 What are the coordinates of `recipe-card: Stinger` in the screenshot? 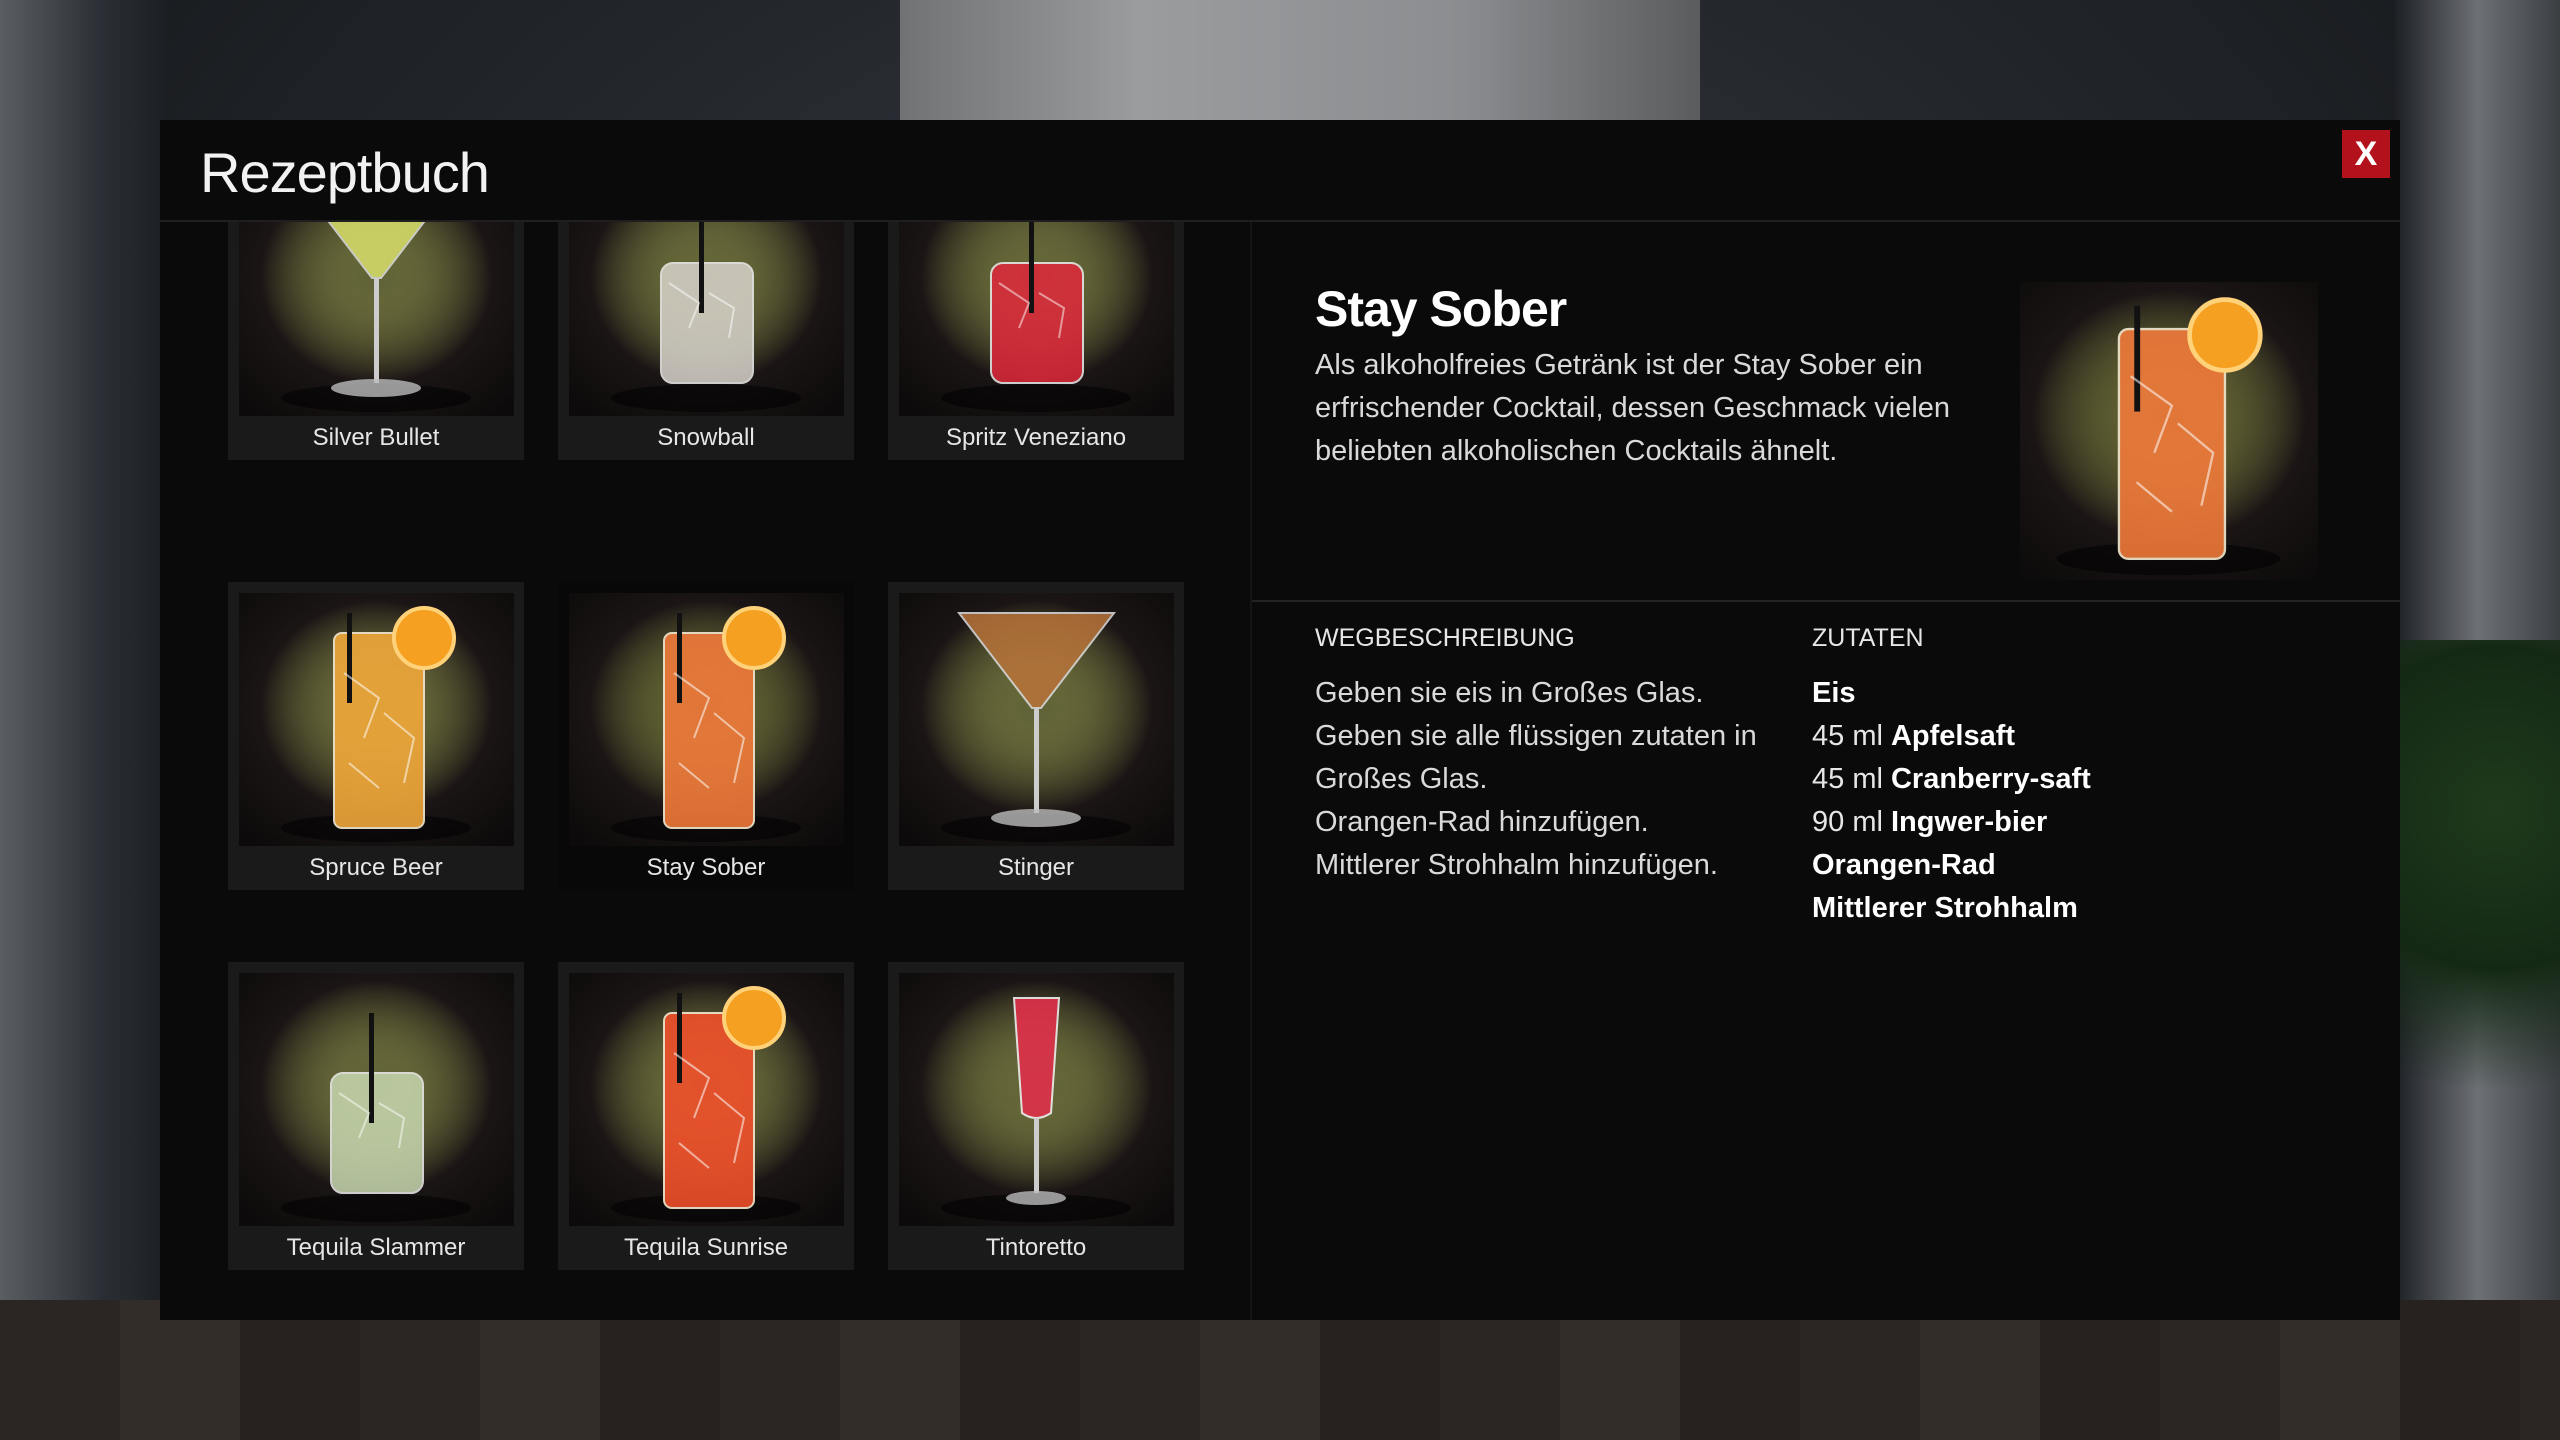 It's located at (1036, 736).